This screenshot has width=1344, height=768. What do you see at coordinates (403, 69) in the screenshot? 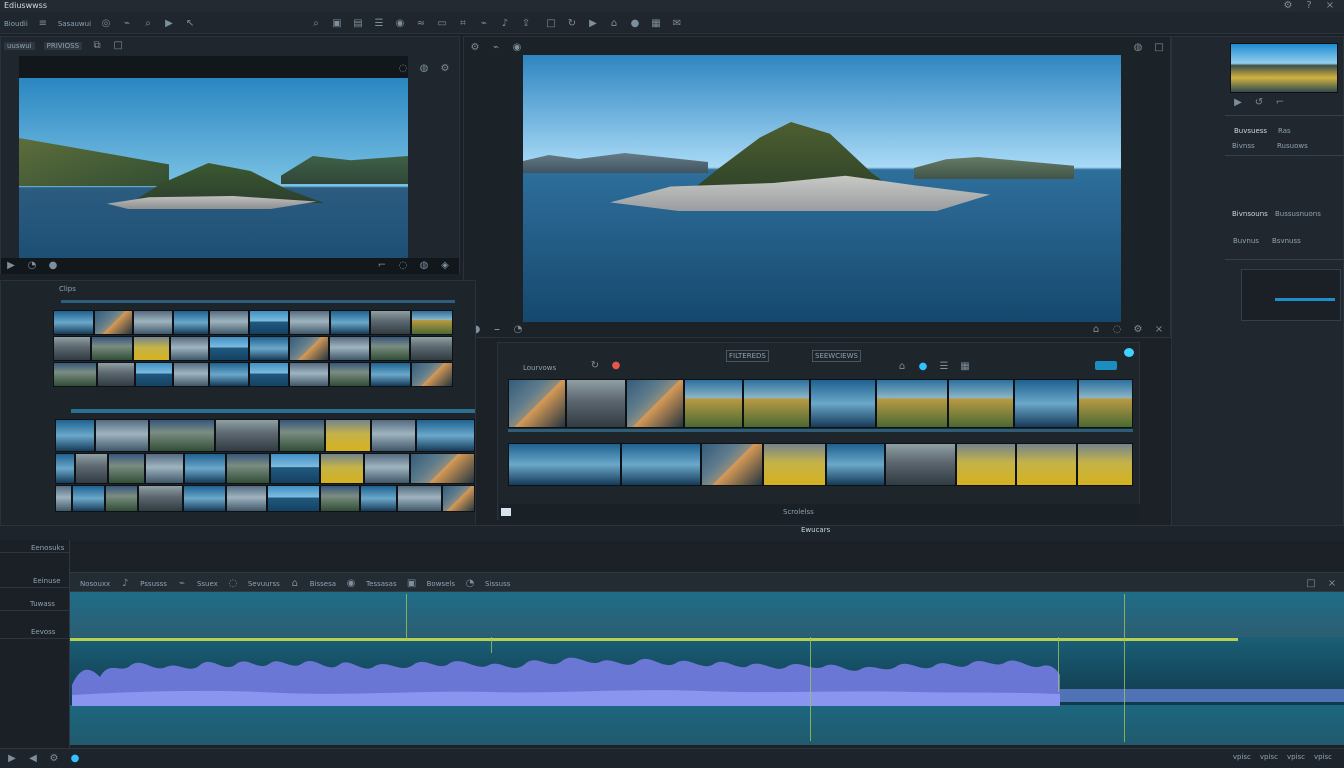
I see `zoom-icon: ◌` at bounding box center [403, 69].